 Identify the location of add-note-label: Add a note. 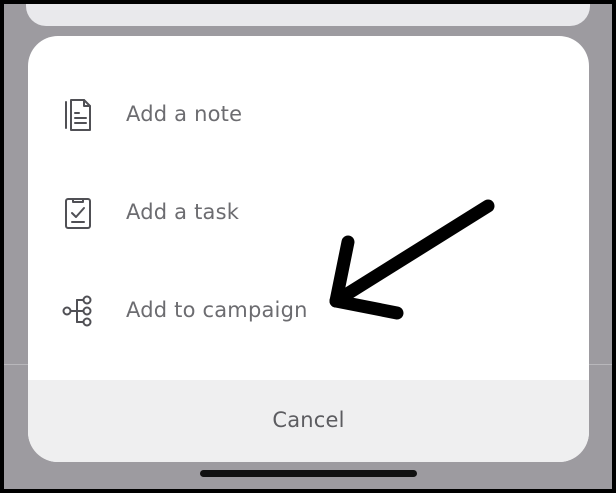
(184, 114).